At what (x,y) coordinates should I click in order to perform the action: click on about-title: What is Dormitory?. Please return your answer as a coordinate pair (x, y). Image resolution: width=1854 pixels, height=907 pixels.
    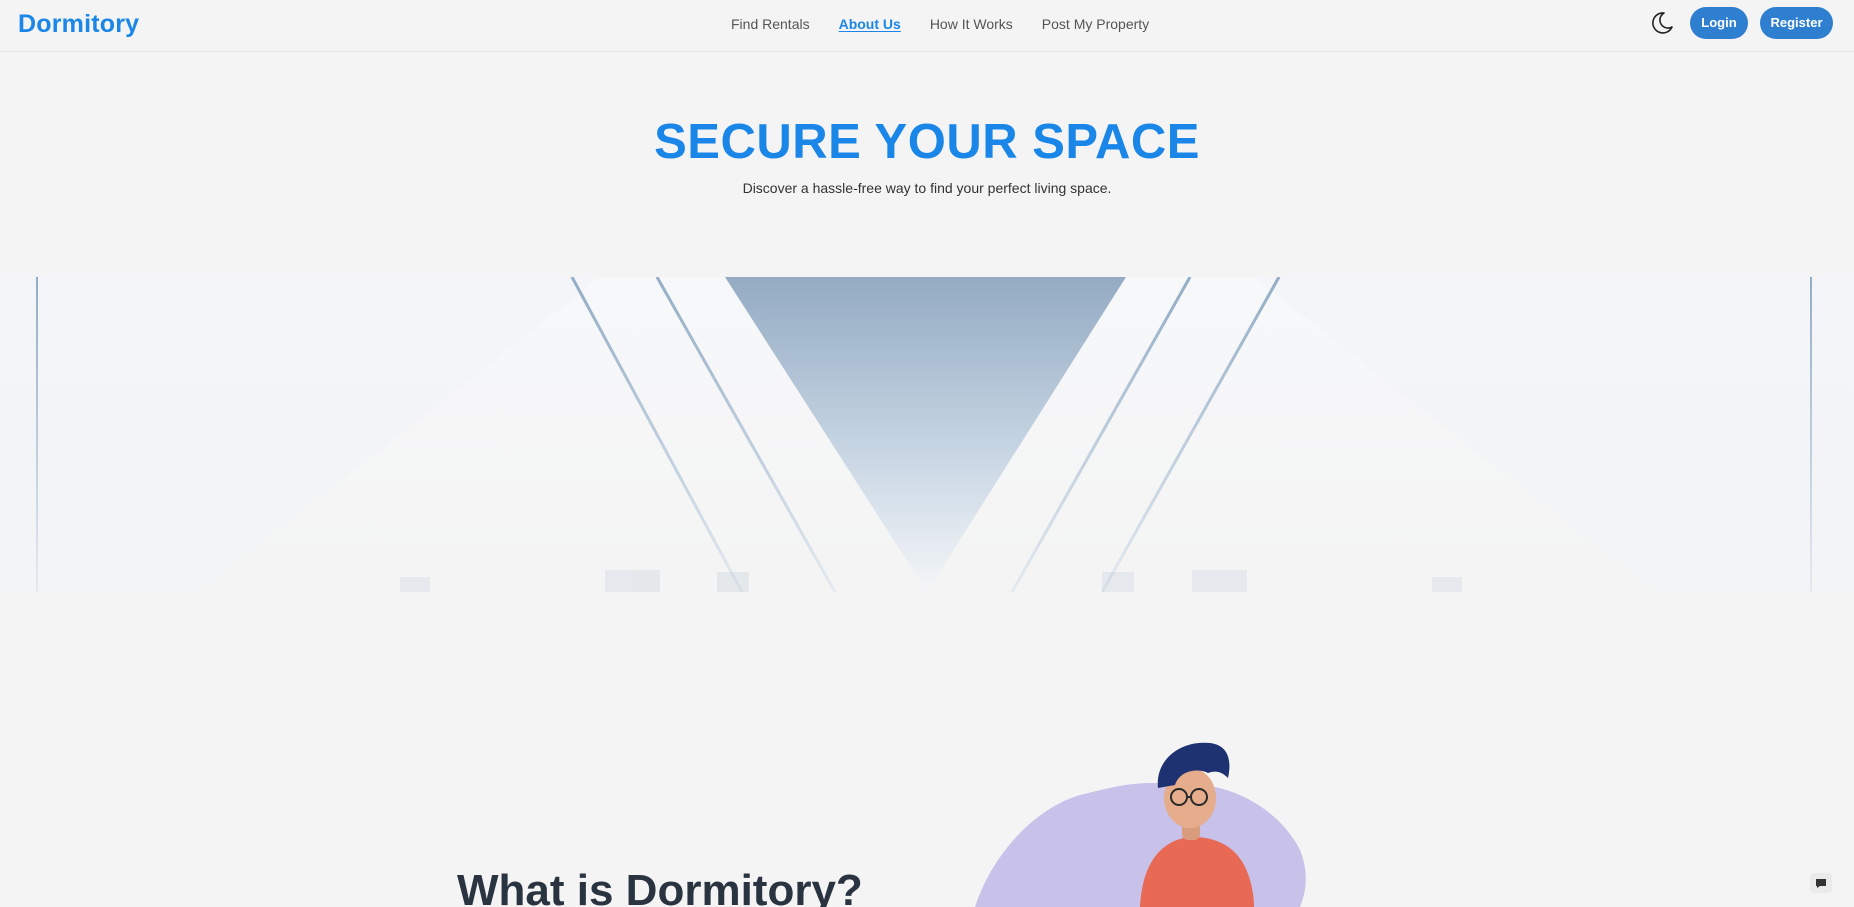
    Looking at the image, I should click on (660, 886).